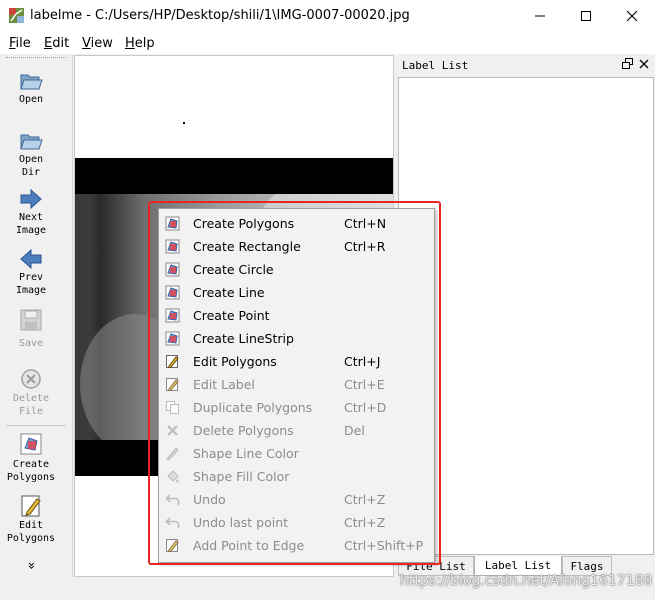 This screenshot has width=655, height=600. Describe the element at coordinates (31, 272) in the screenshot. I see `prev-image-button: Prev Image` at that location.